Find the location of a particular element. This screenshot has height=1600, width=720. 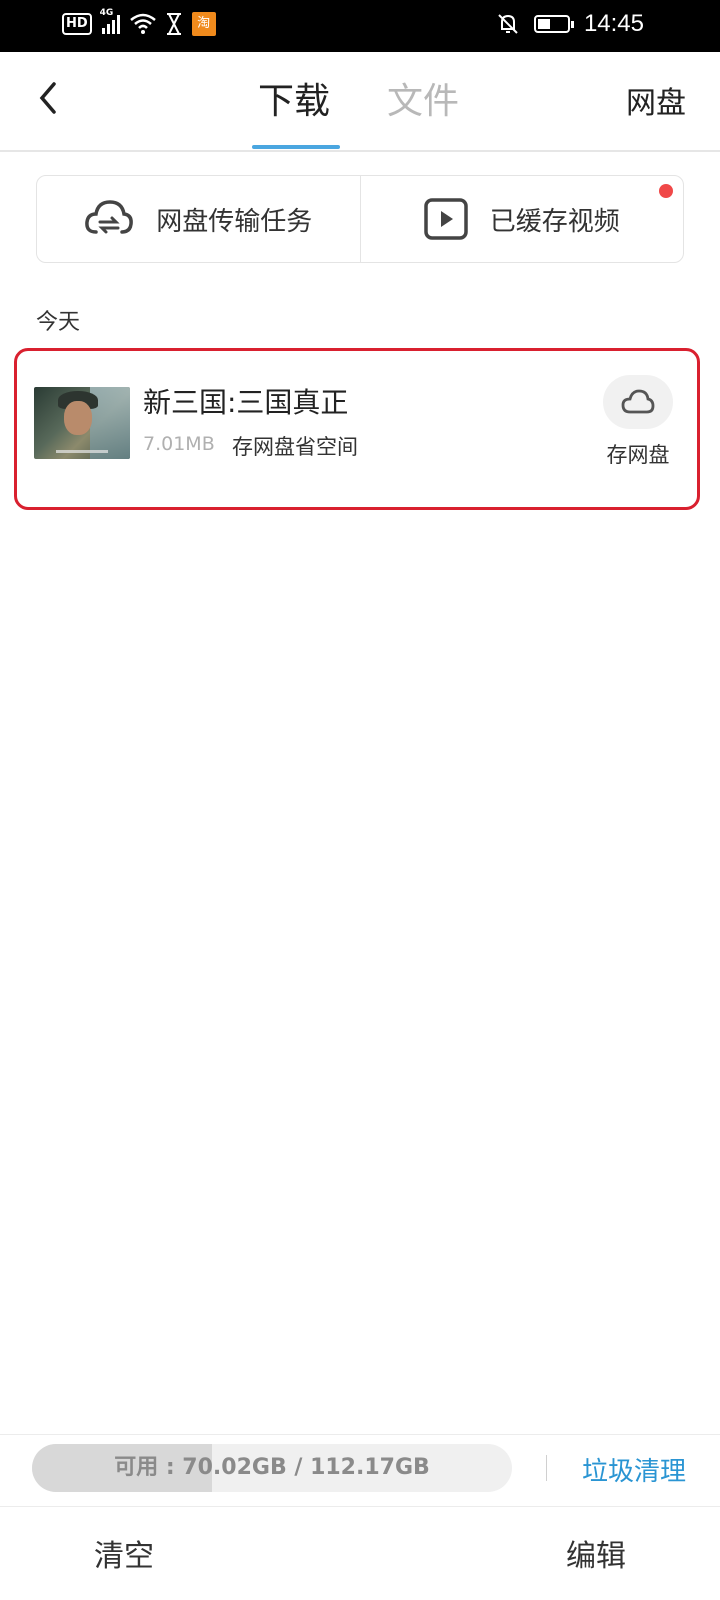

cloud-transfer-icon is located at coordinates (109, 217).